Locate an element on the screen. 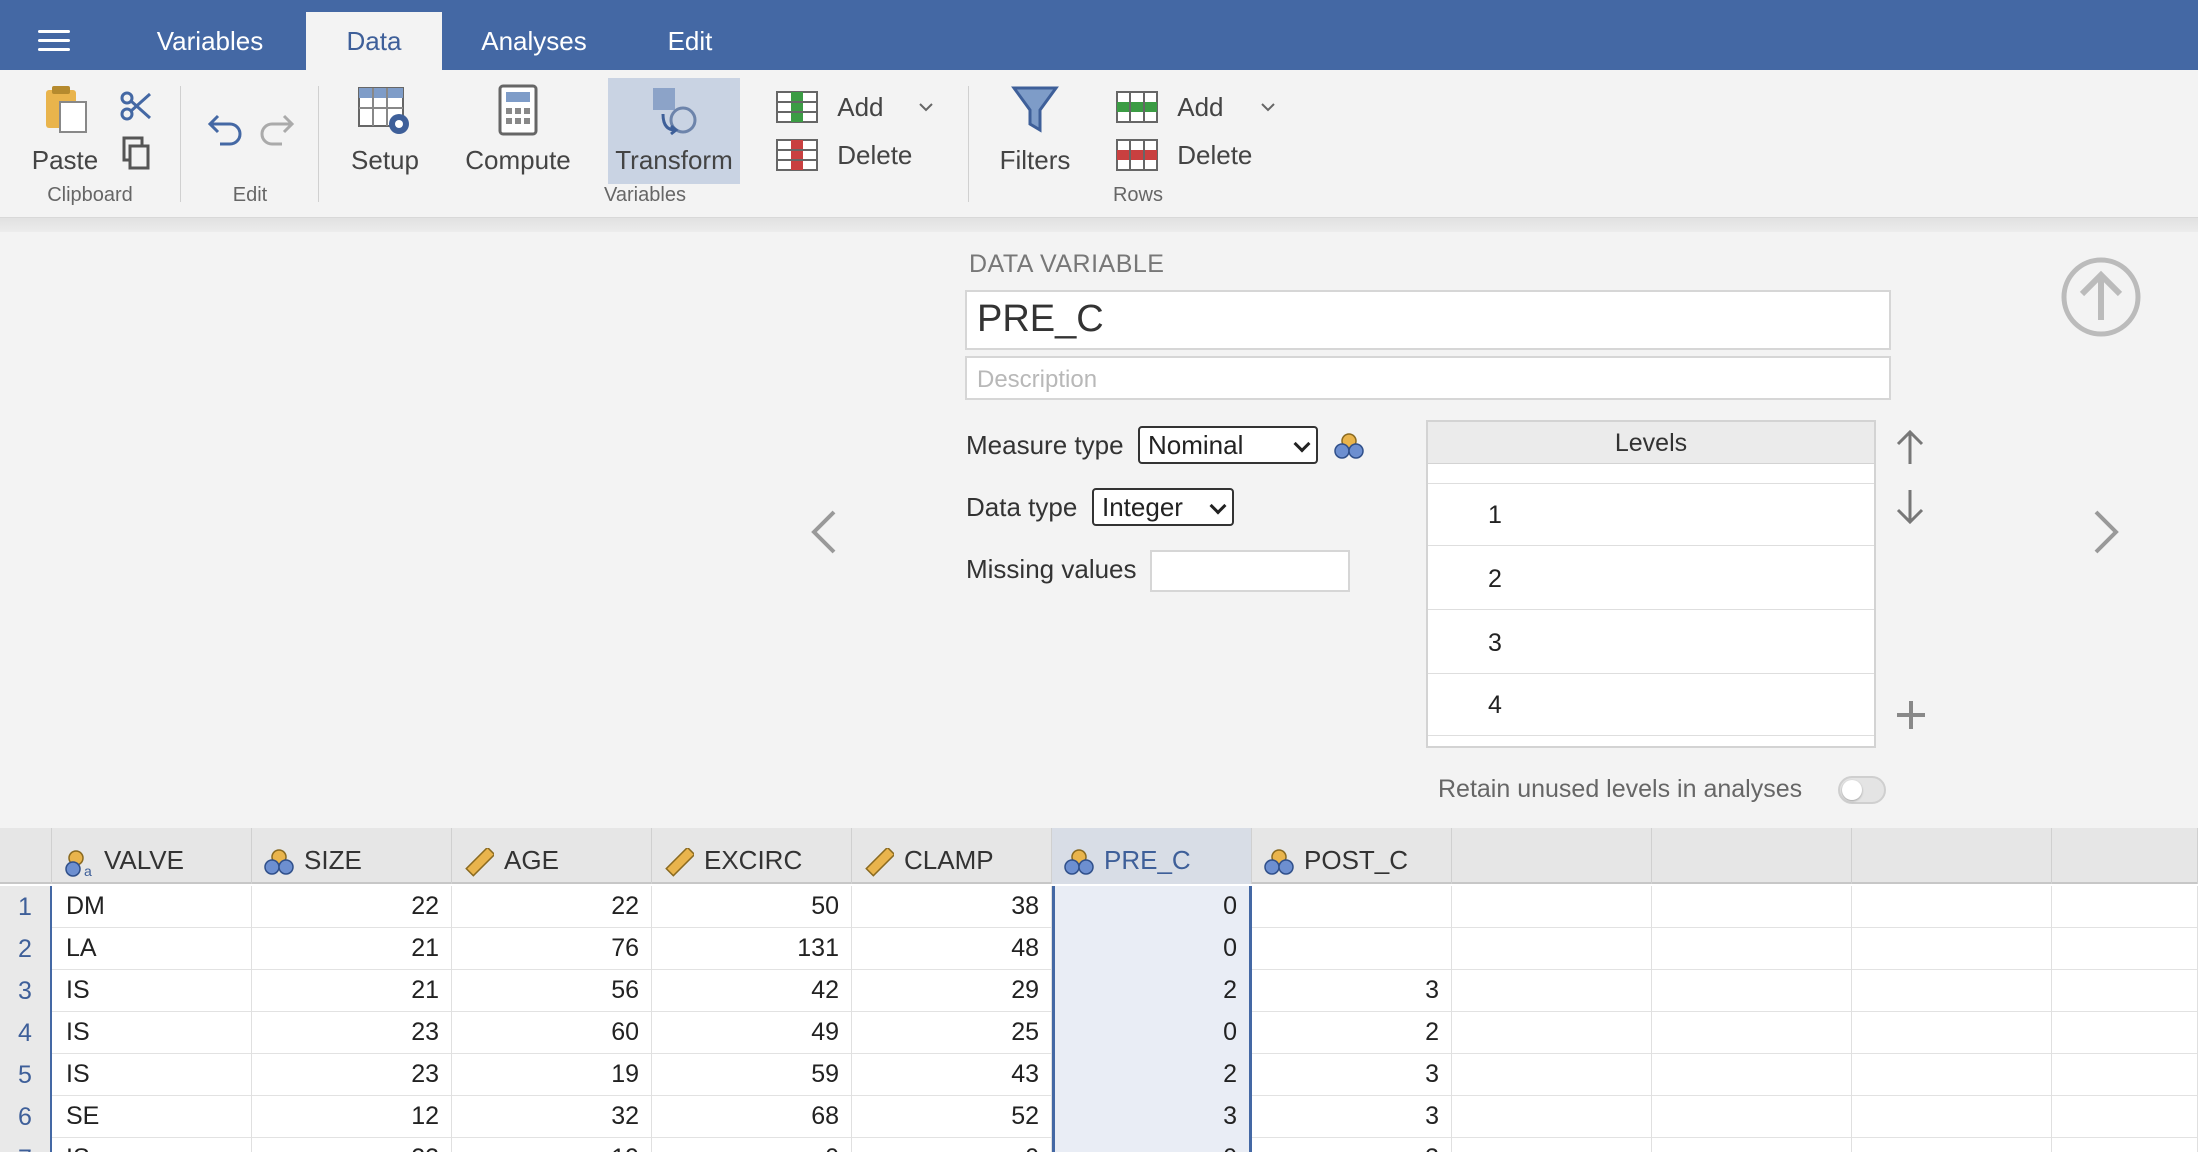  table-cell: 131 is located at coordinates (752, 949).